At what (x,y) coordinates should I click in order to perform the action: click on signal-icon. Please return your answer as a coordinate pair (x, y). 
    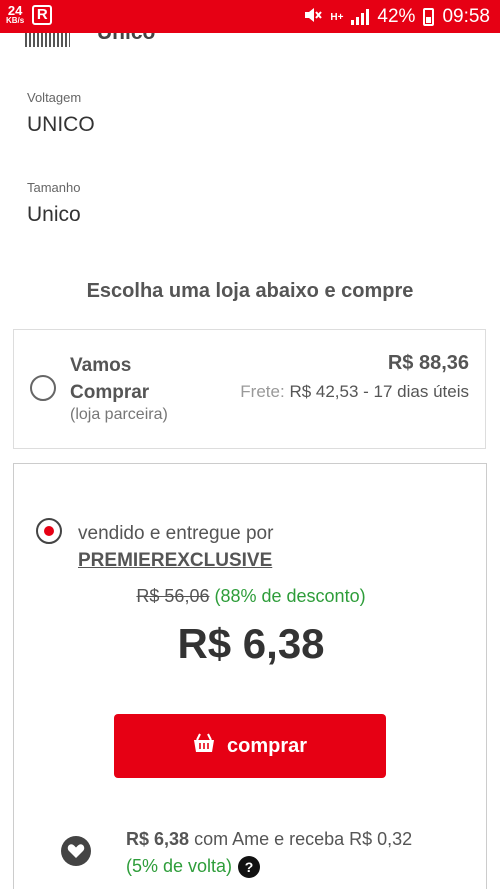
    Looking at the image, I should click on (360, 17).